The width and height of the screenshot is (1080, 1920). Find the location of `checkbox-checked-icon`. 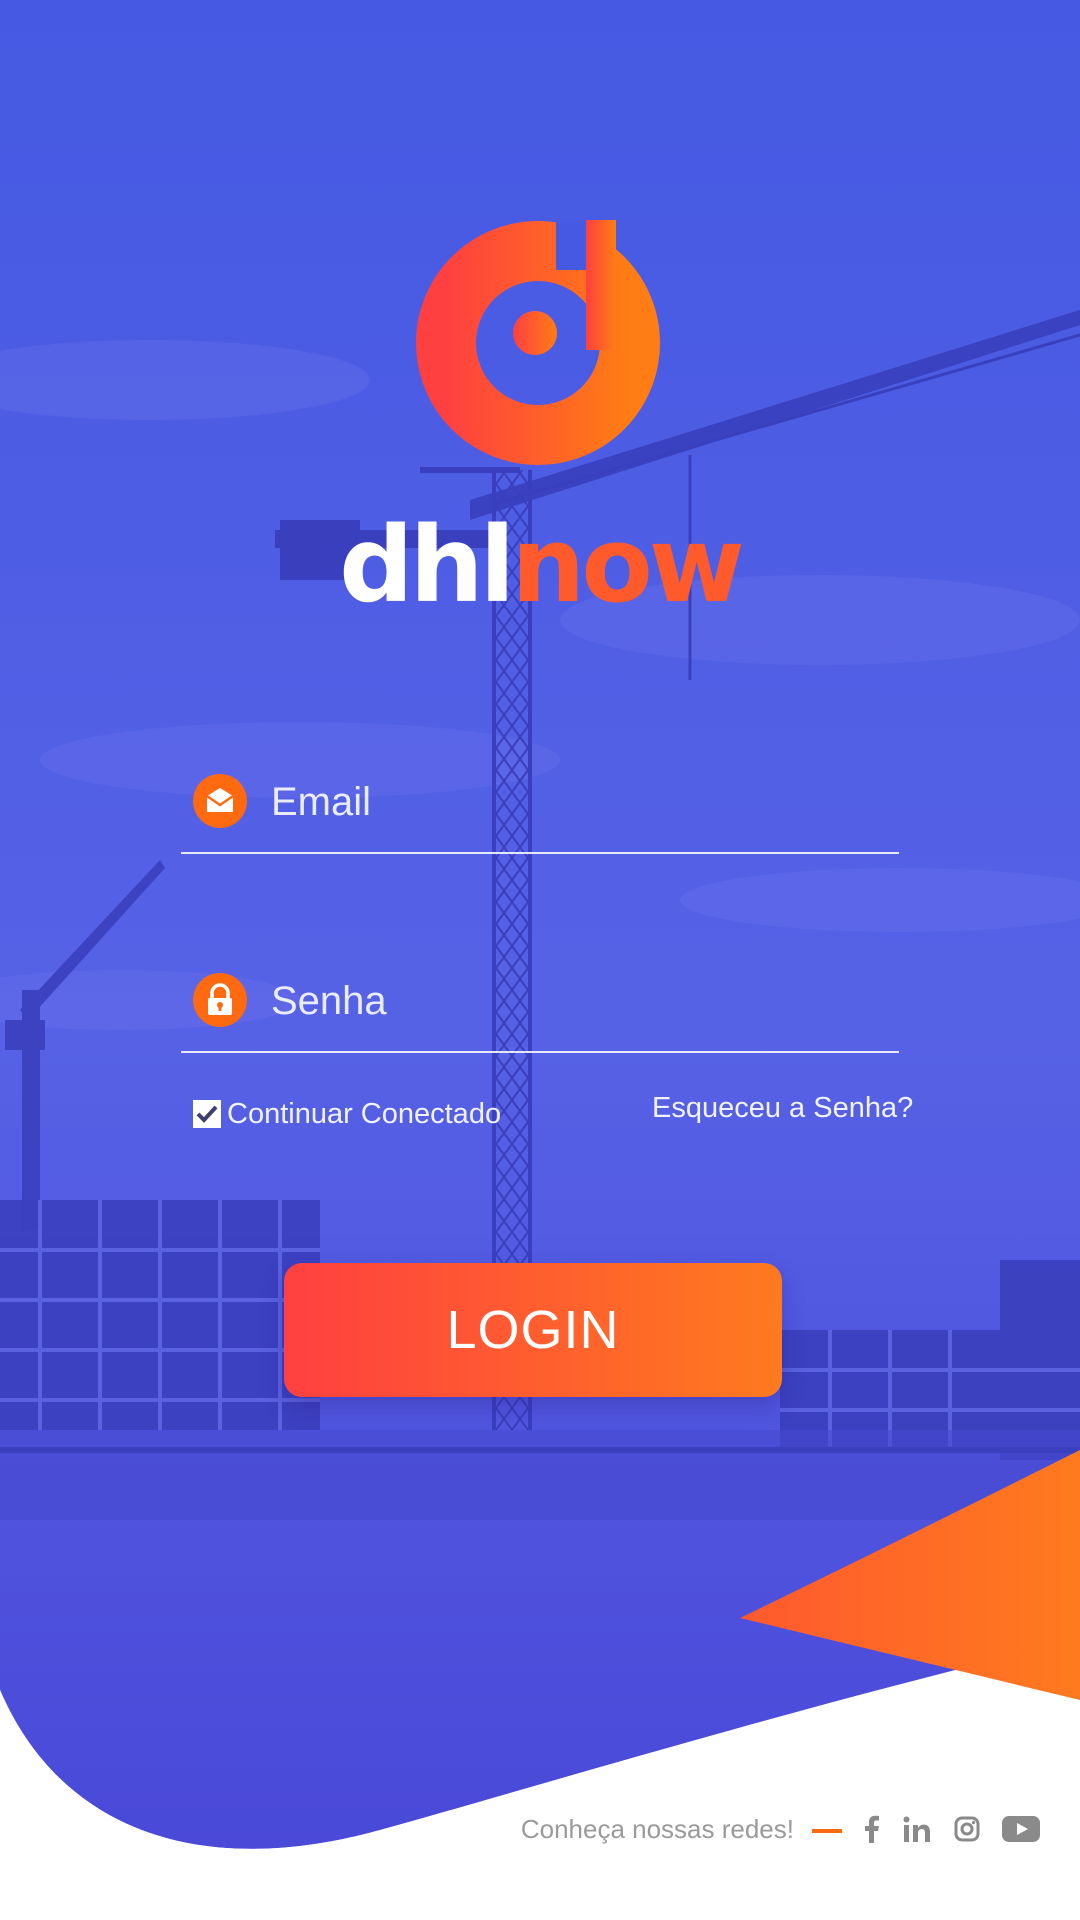

checkbox-checked-icon is located at coordinates (207, 1114).